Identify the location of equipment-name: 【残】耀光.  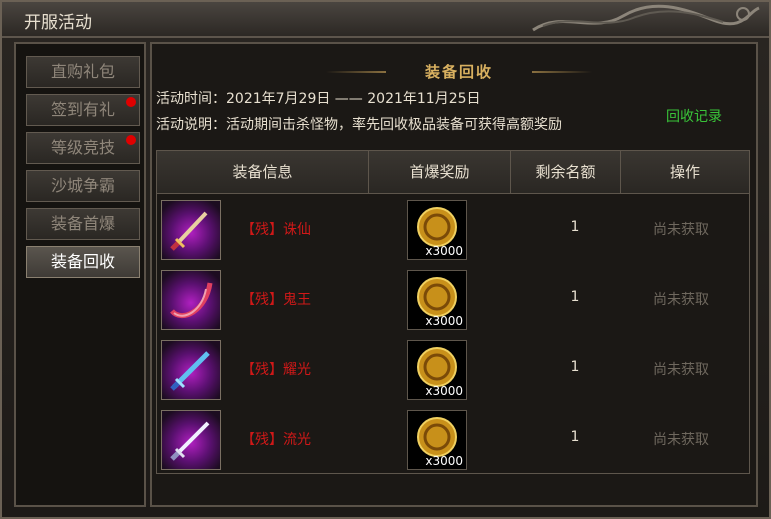
(276, 370).